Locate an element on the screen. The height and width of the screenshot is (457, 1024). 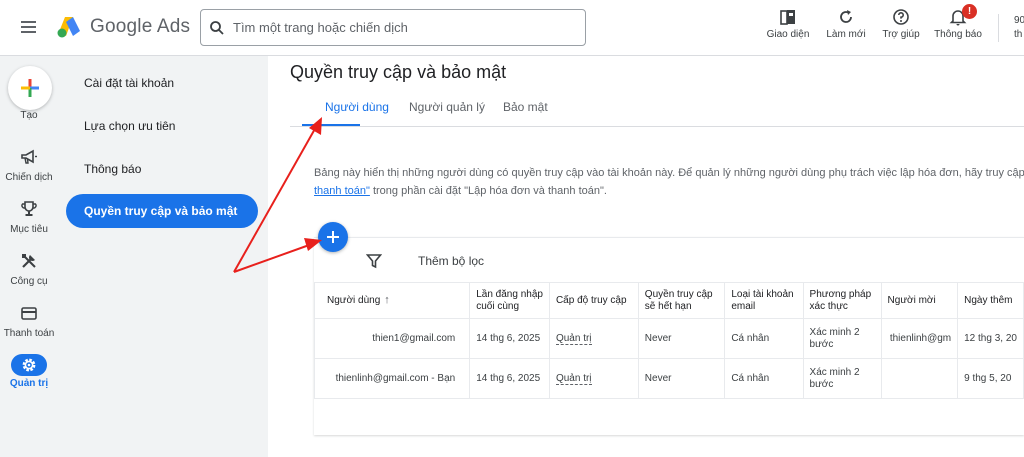
filter-icon is located at coordinates (374, 261).